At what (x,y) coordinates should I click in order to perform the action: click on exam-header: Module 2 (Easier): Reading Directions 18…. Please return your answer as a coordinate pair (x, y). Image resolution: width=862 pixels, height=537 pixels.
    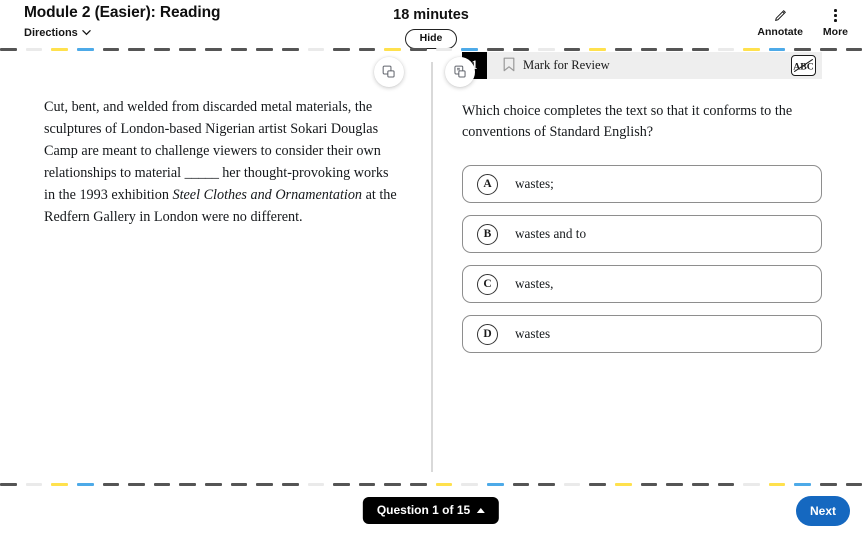
    Looking at the image, I should click on (431, 24).